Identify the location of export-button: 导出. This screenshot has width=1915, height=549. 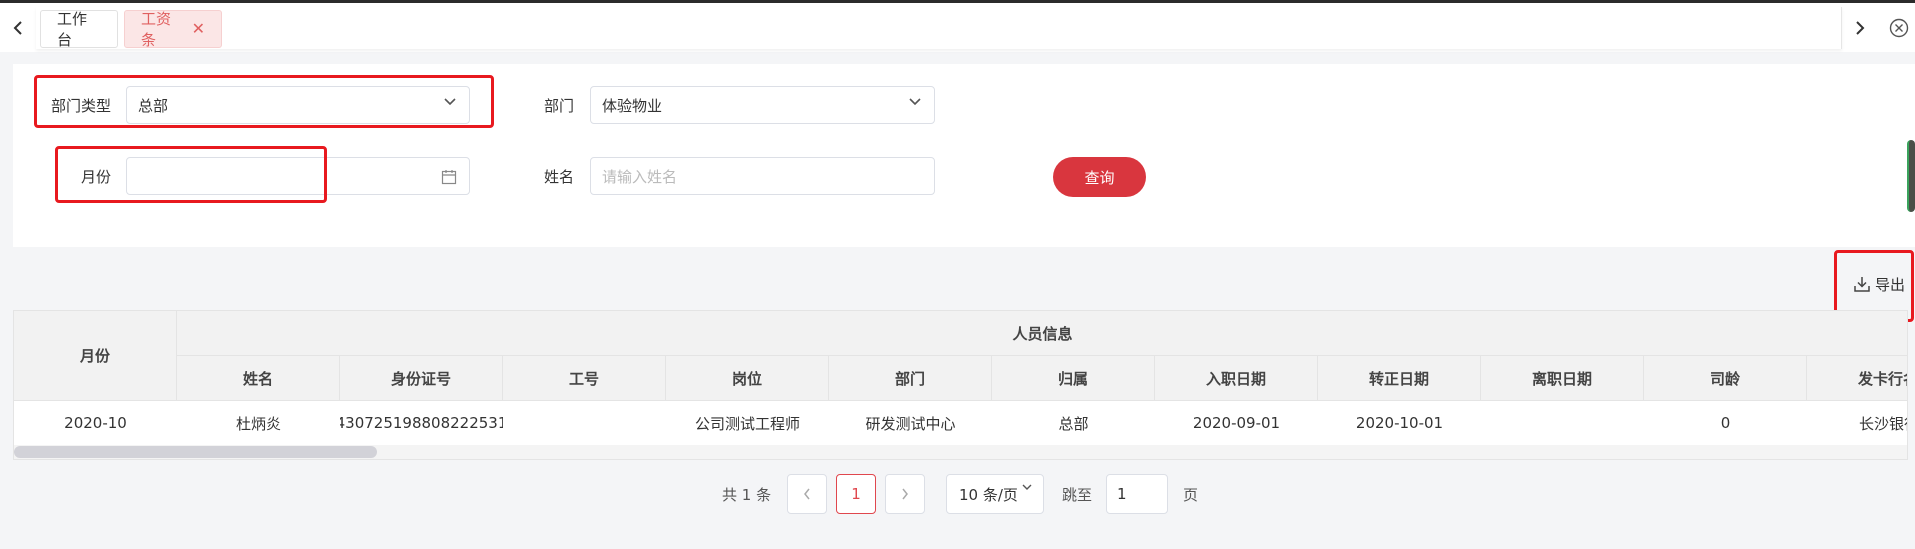
(1879, 284).